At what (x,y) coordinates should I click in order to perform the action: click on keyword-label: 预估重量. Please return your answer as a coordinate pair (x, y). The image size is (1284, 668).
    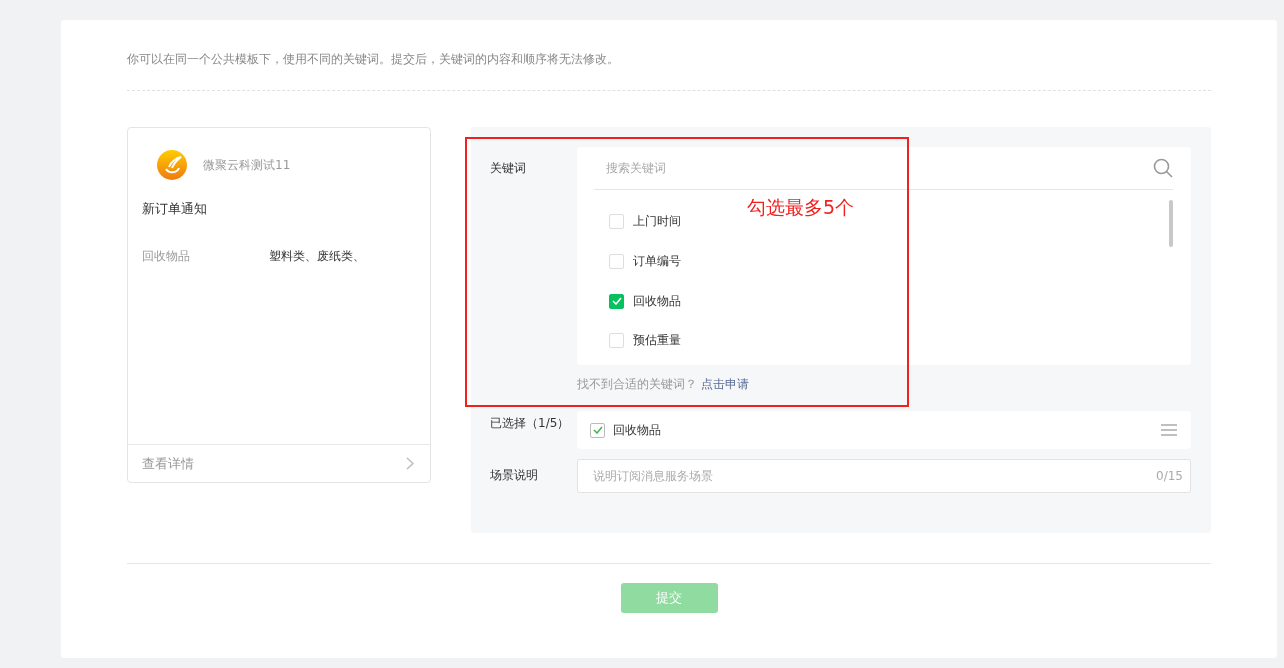
    Looking at the image, I should click on (657, 341).